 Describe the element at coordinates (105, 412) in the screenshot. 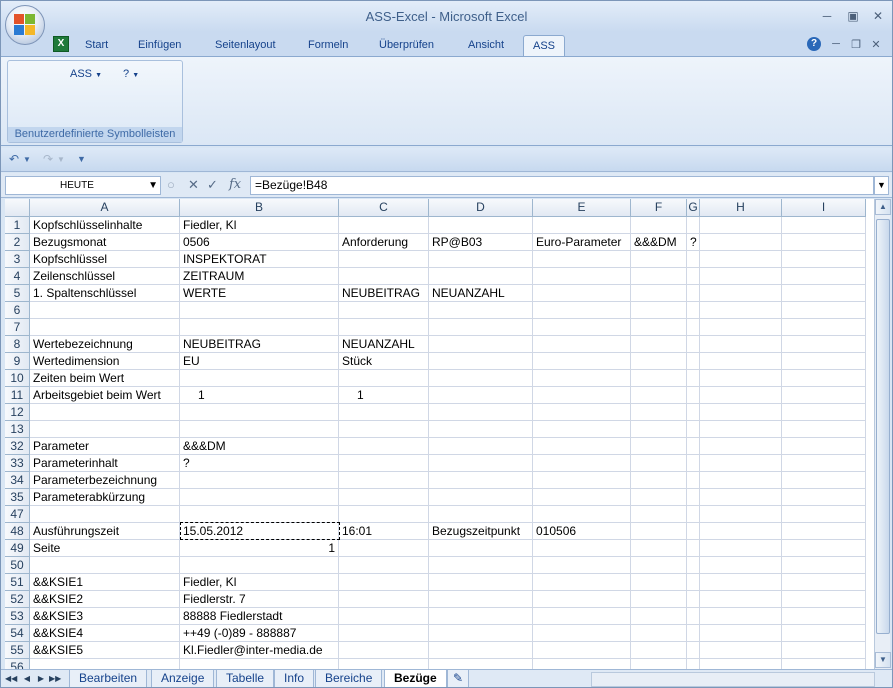

I see `cell-a12` at that location.